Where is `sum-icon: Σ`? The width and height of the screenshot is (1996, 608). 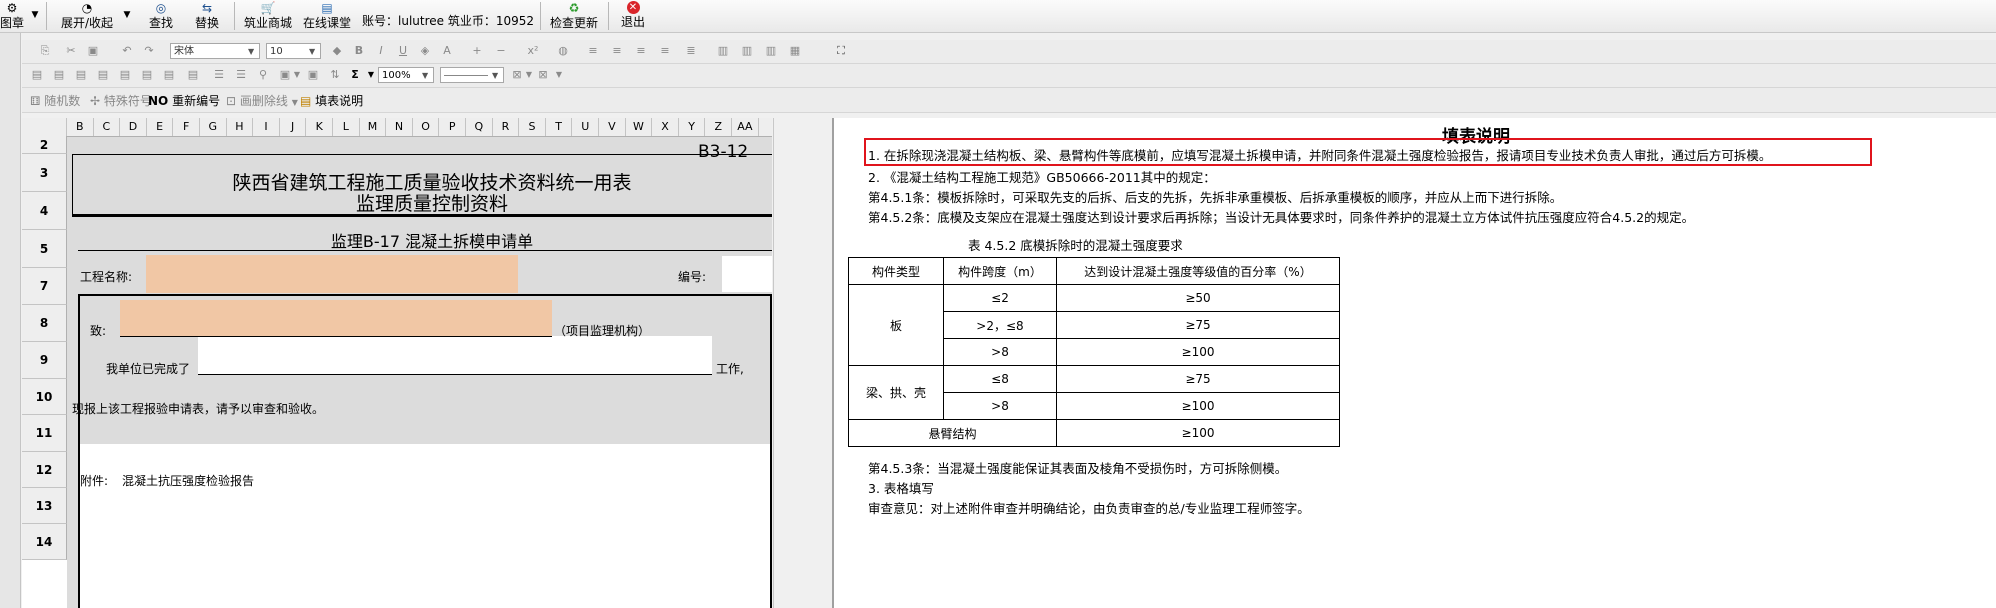
sum-icon: Σ is located at coordinates (355, 75).